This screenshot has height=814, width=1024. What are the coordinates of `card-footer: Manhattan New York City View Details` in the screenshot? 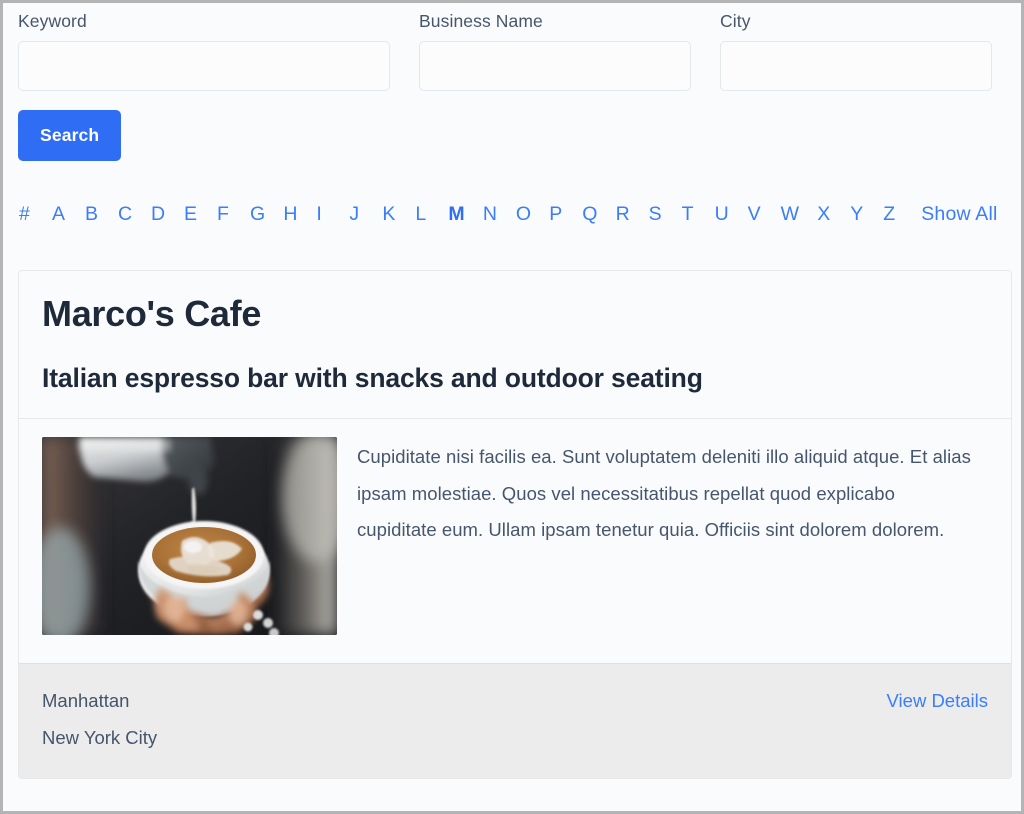 It's located at (515, 720).